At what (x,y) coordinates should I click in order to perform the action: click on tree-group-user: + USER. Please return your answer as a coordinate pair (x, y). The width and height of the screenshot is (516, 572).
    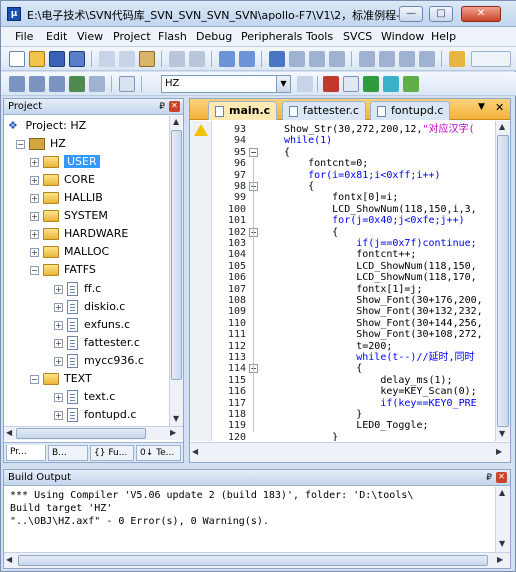
    Looking at the image, I should click on (65, 162).